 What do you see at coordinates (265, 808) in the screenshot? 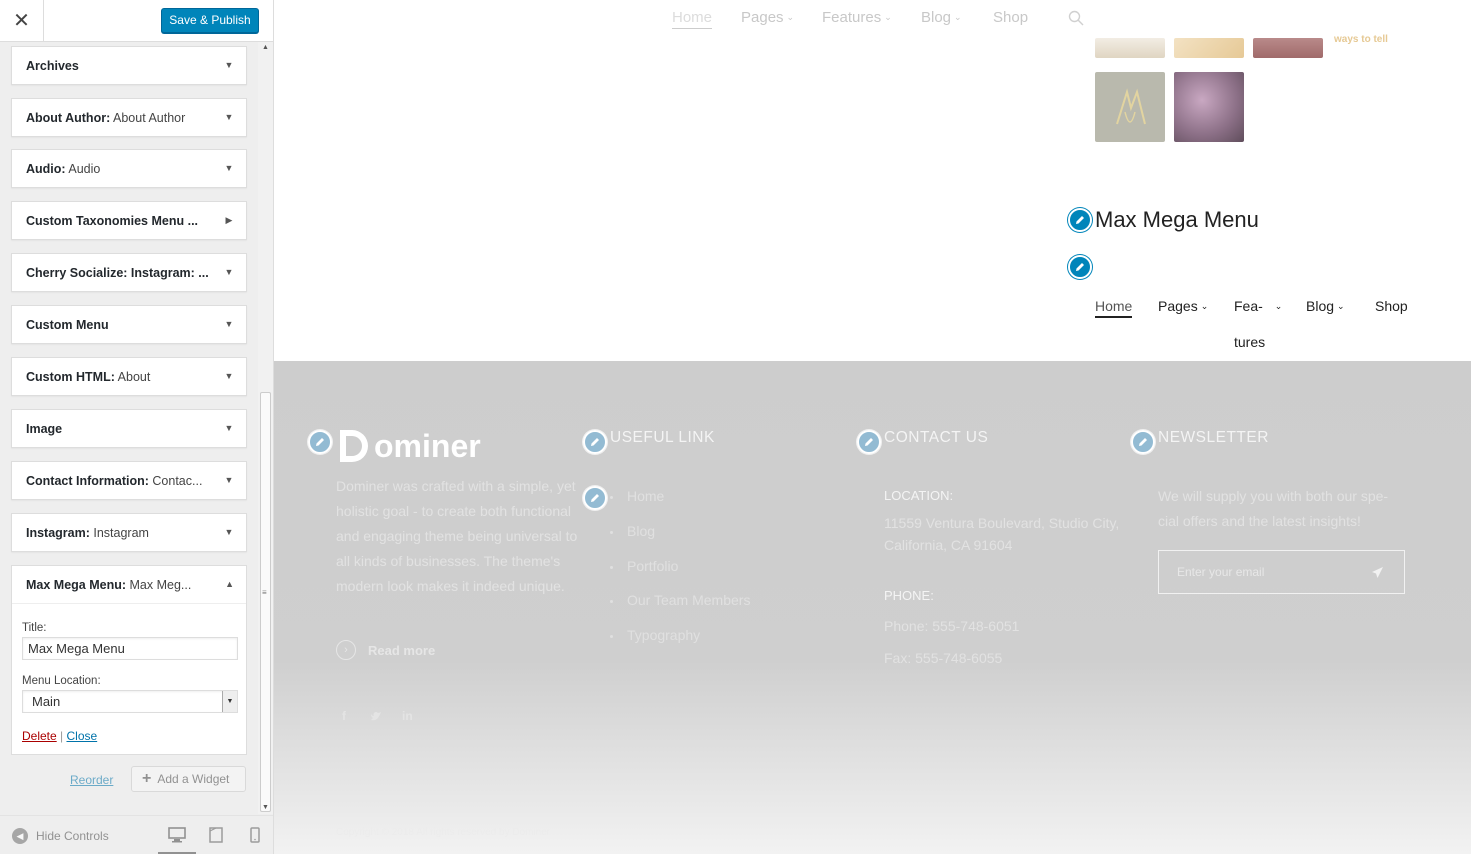
I see `scroll-down-icon: ▼` at bounding box center [265, 808].